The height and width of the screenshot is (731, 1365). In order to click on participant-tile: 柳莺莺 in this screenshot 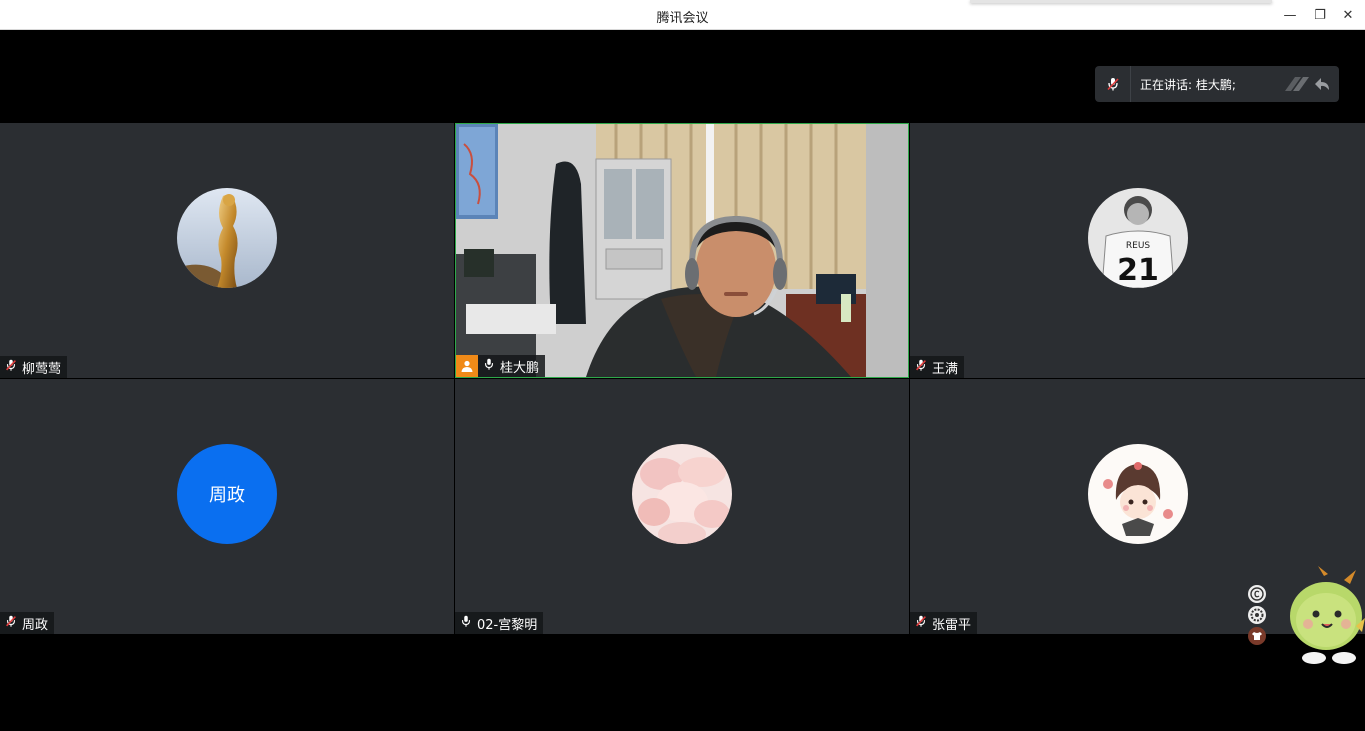, I will do `click(227, 250)`.